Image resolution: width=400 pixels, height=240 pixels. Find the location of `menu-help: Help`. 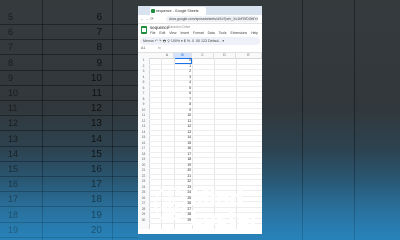

menu-help: Help is located at coordinates (254, 33).